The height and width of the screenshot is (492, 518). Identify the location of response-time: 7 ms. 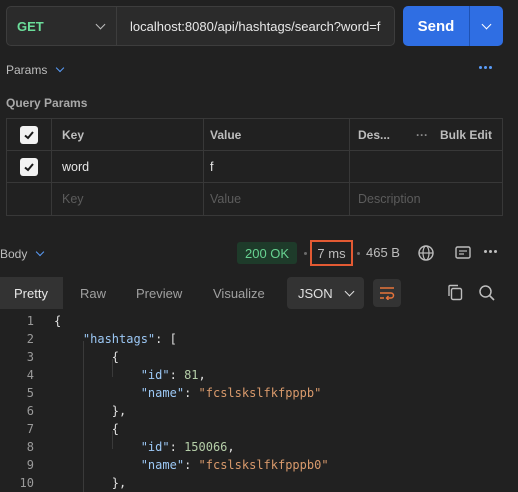
(331, 253).